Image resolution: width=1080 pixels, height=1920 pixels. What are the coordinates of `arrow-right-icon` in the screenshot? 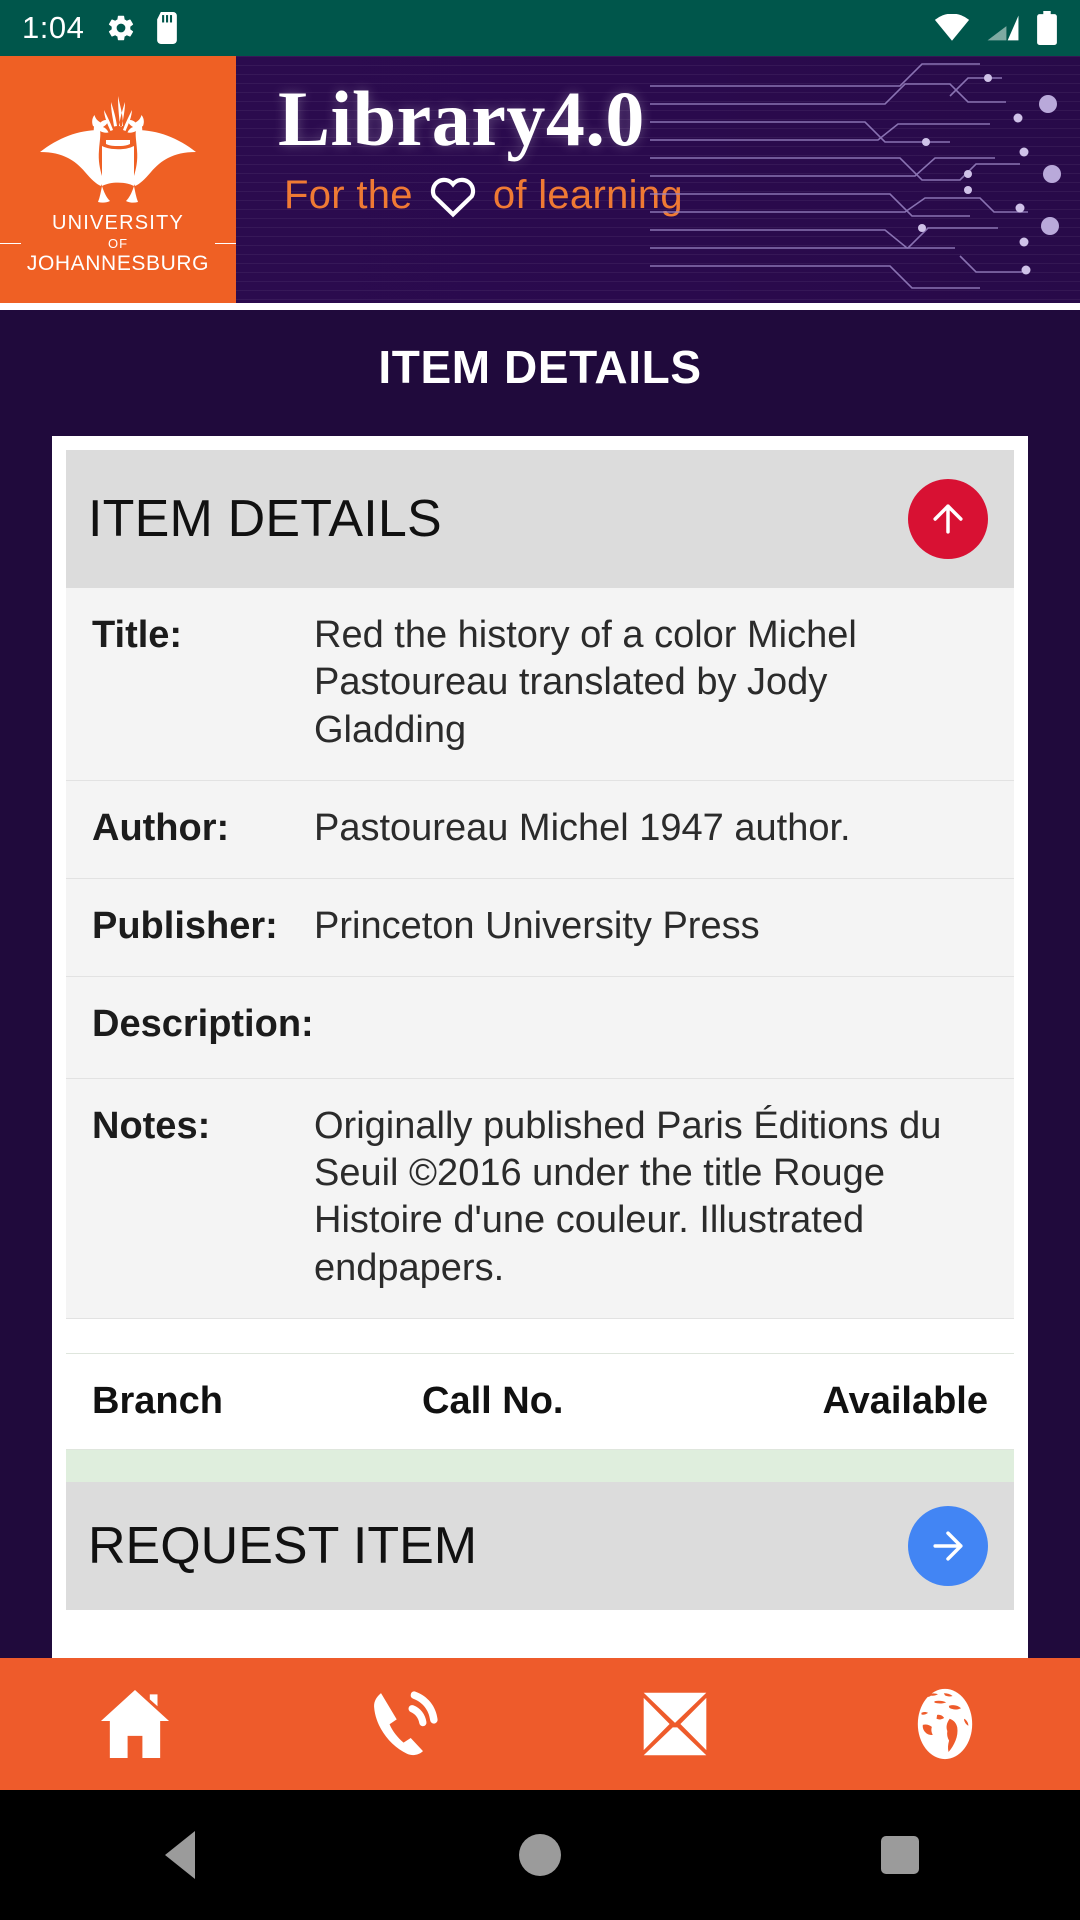 It's located at (948, 1546).